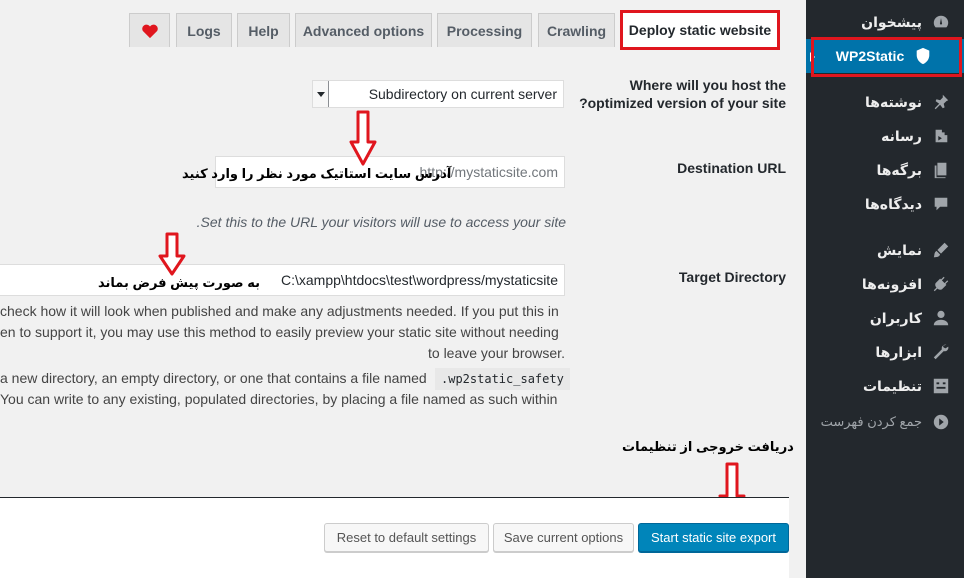  Describe the element at coordinates (899, 249) in the screenshot. I see `sidebar-item-label: نمایش` at that location.